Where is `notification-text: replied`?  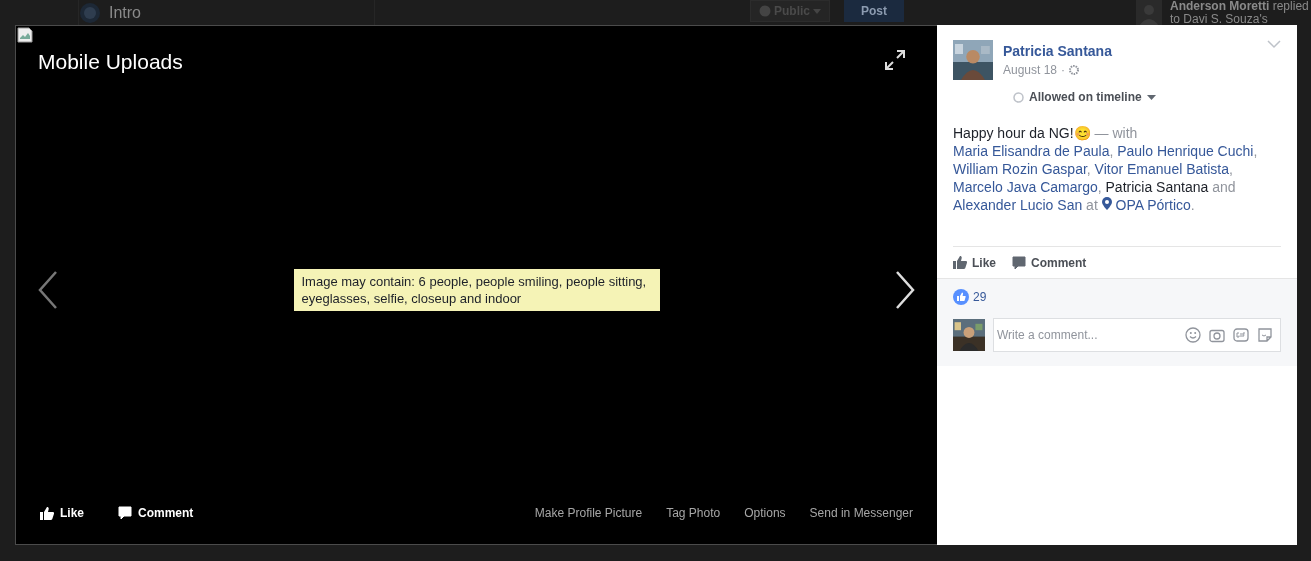 notification-text: replied is located at coordinates (1290, 6).